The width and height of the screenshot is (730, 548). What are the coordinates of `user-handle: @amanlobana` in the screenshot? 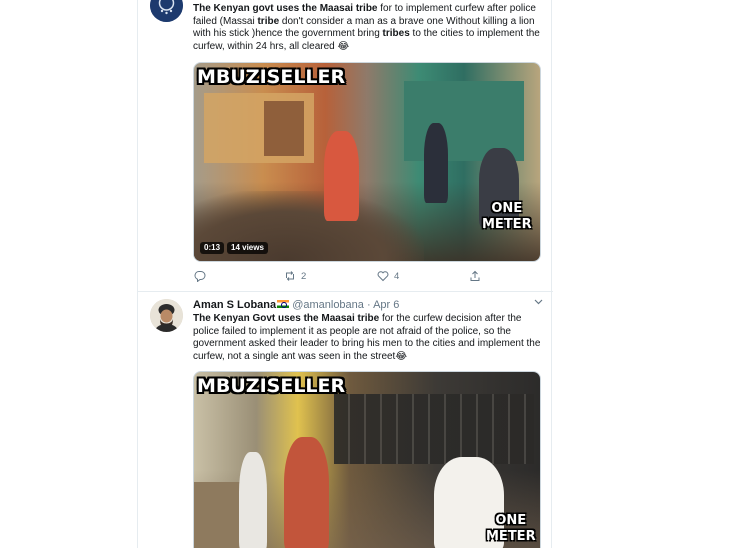 It's located at (328, 305).